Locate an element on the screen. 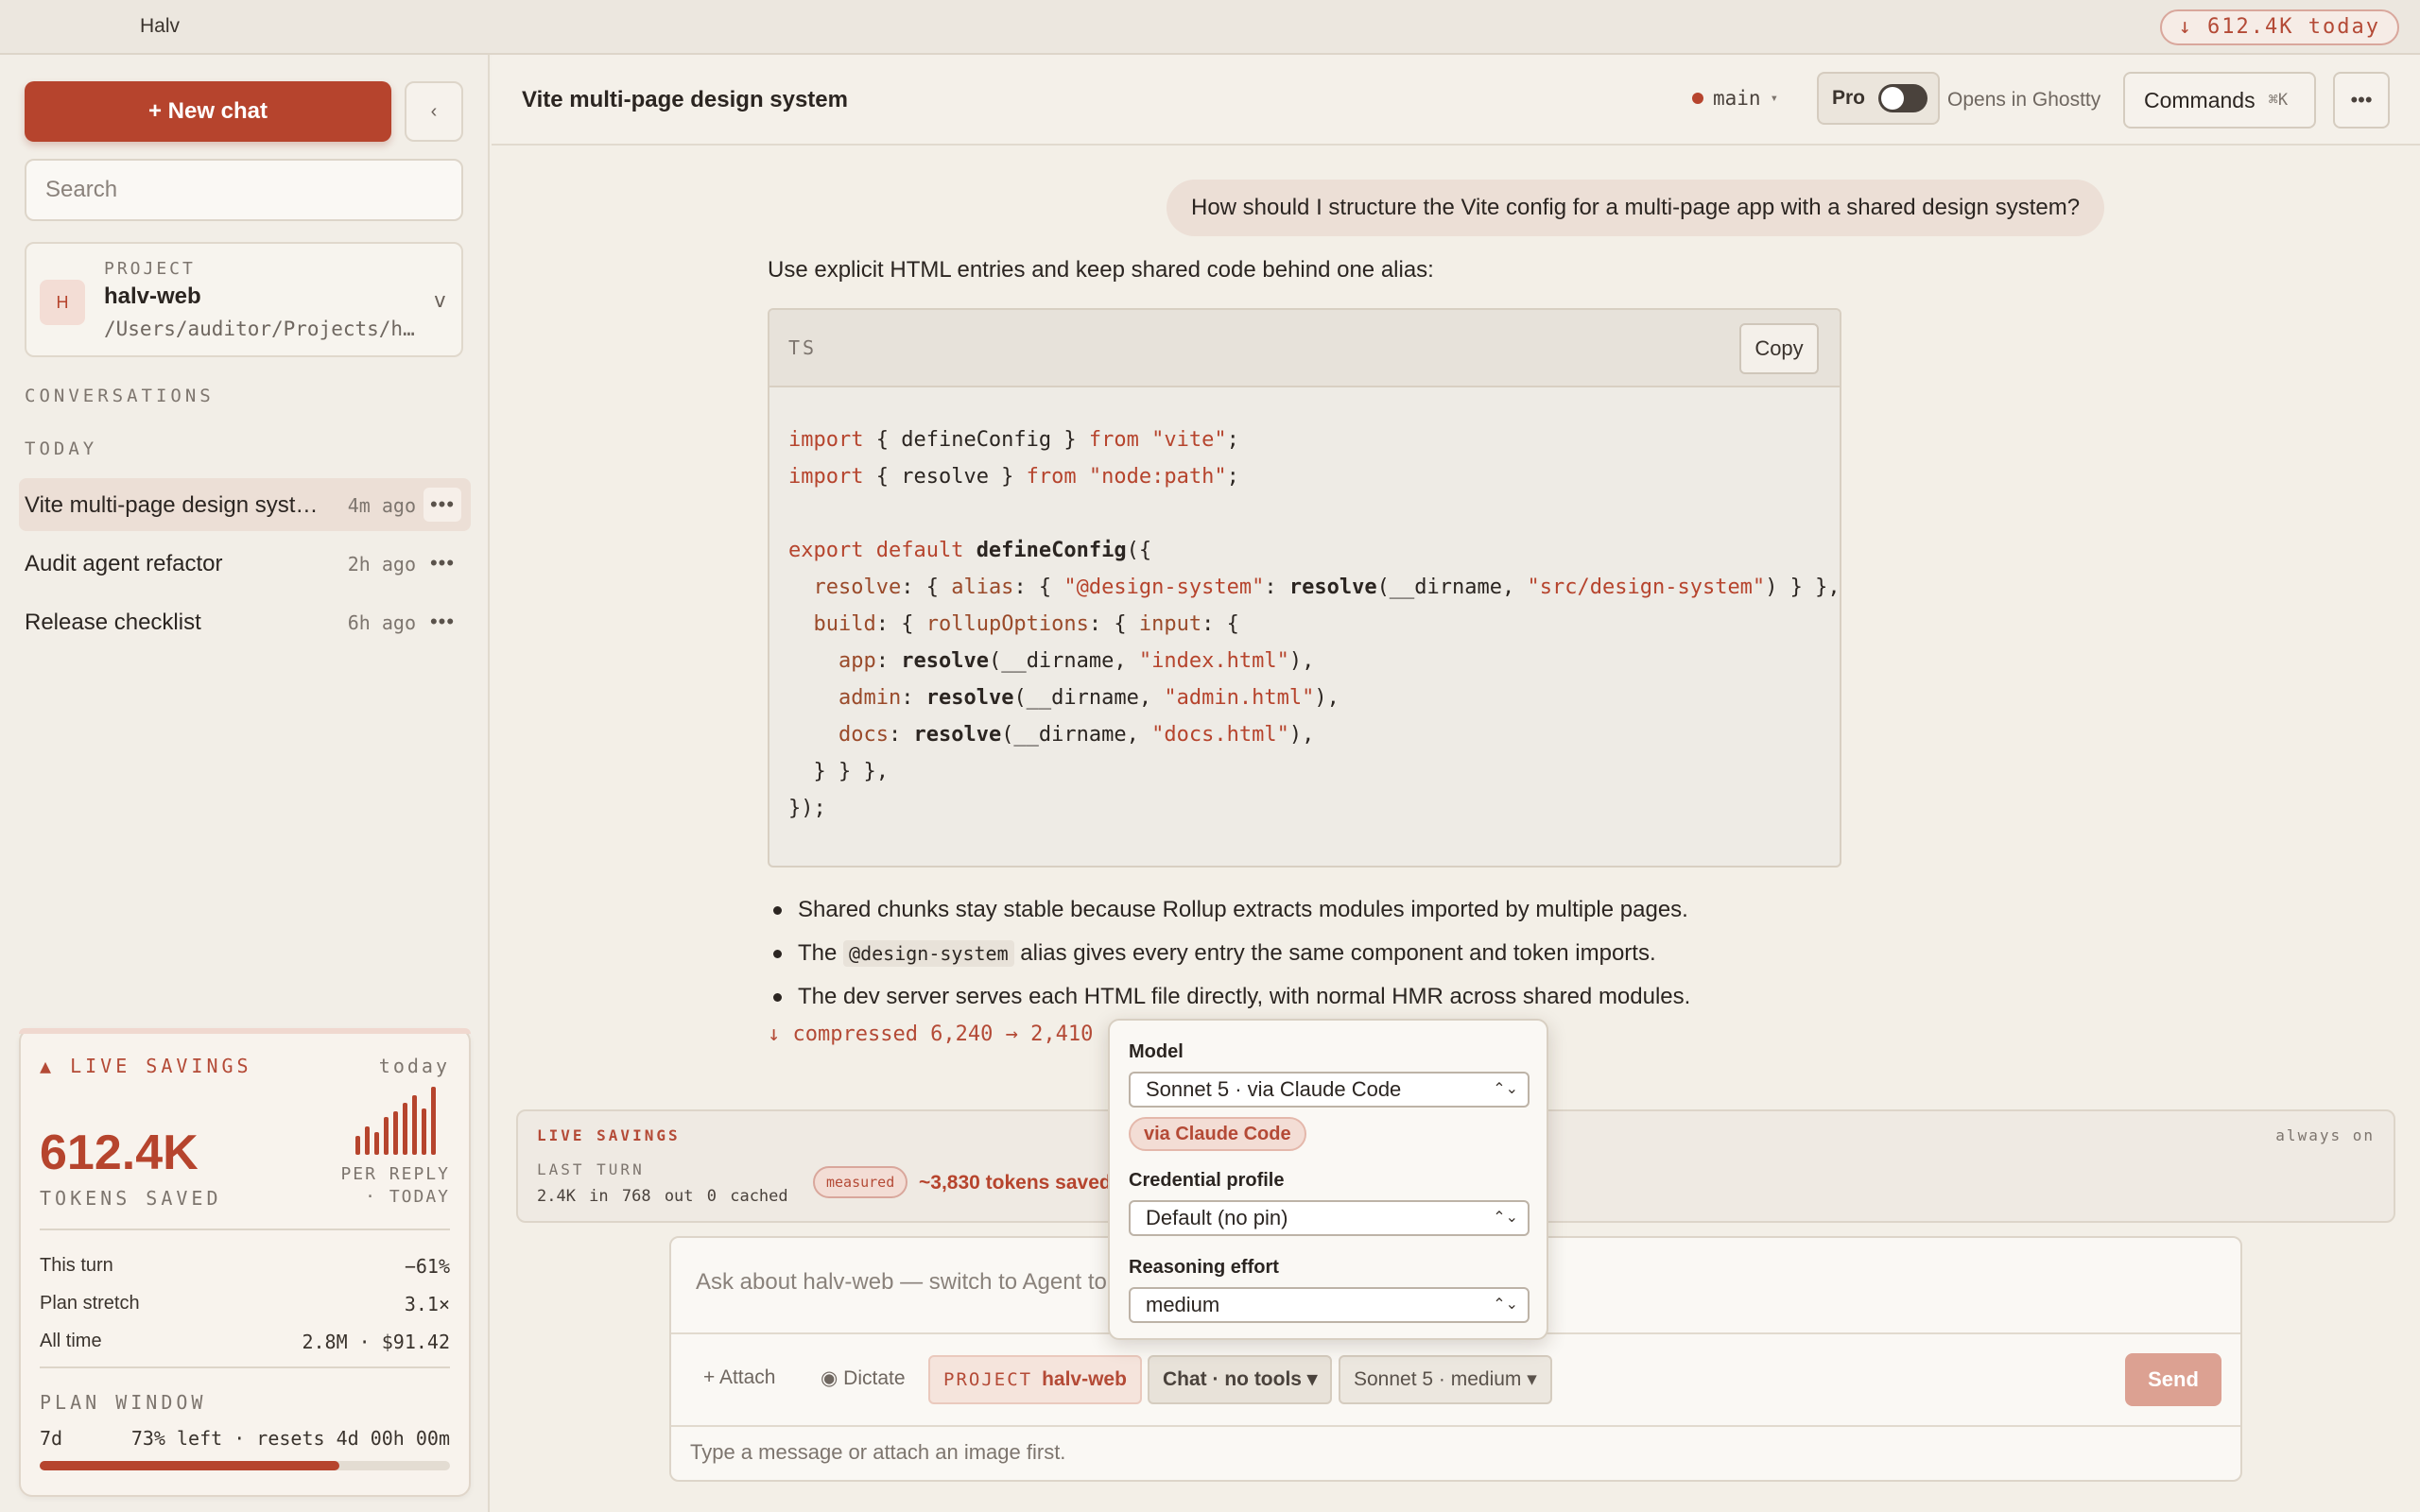 The height and width of the screenshot is (1512, 2420). savings-period: today is located at coordinates (414, 1066).